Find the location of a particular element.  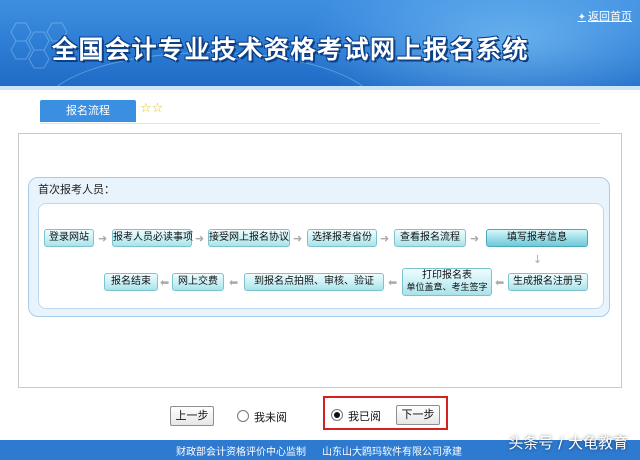

flow-step-read-notice: 报考人员必读事项 is located at coordinates (152, 238).